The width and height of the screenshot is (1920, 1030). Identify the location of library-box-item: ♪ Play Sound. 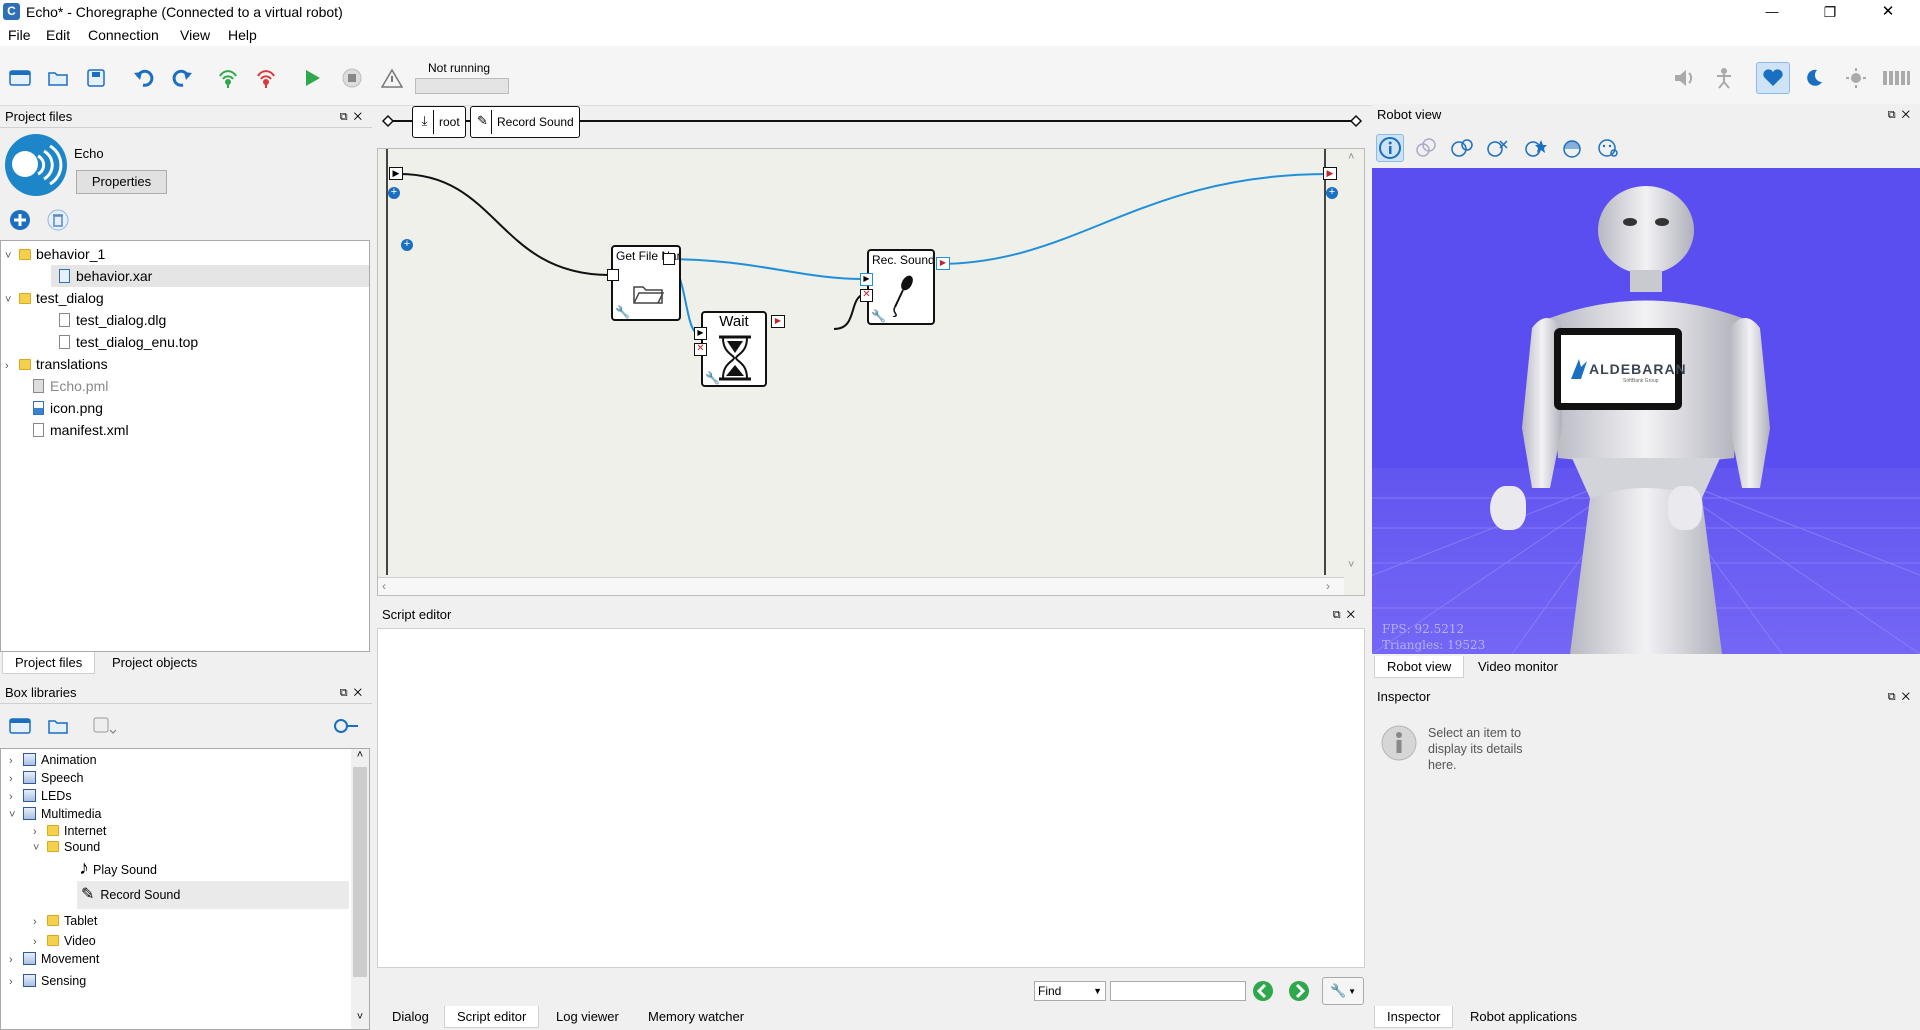
(118, 868).